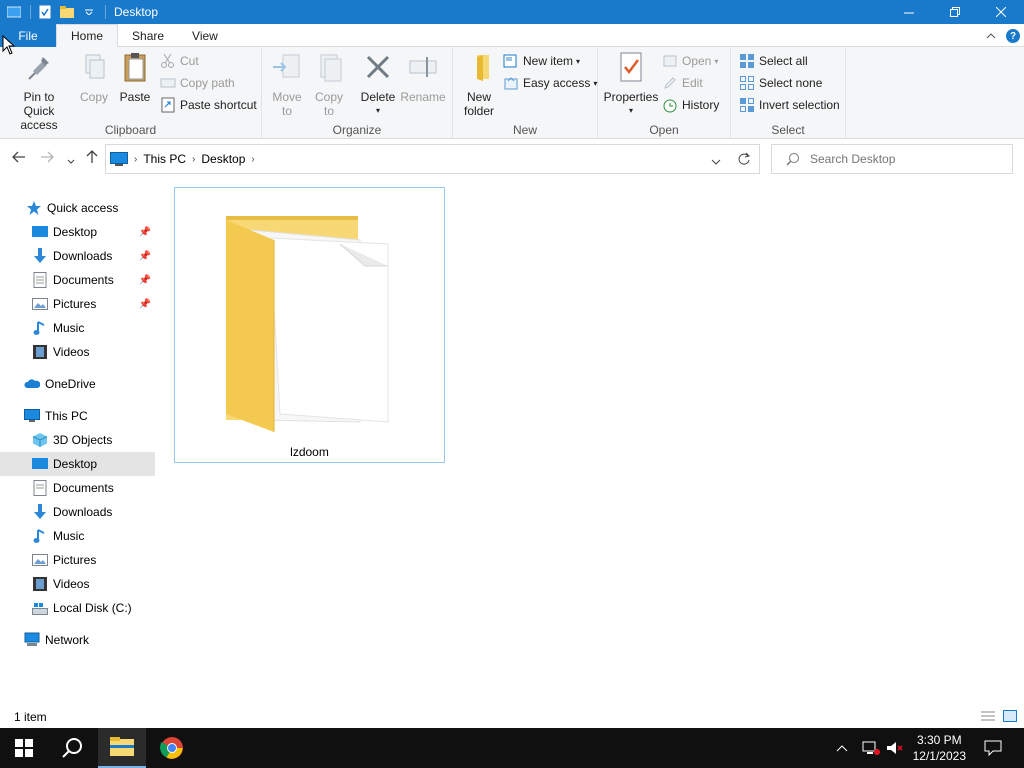  What do you see at coordinates (77, 488) in the screenshot?
I see `nav-pc-documents: Documents` at bounding box center [77, 488].